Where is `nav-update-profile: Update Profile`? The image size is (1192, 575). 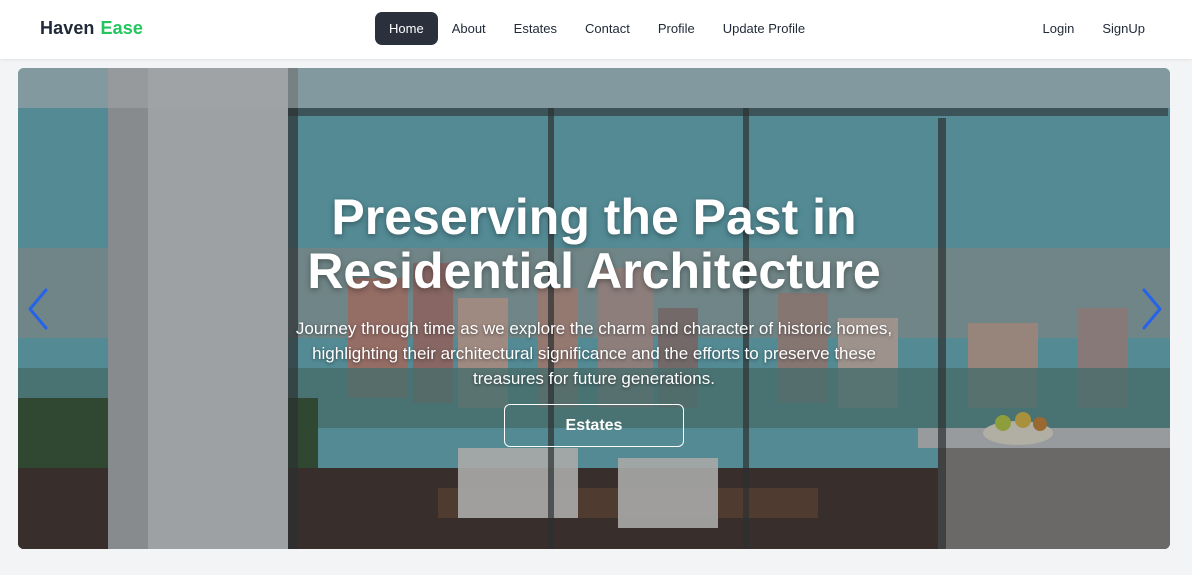
nav-update-profile: Update Profile is located at coordinates (764, 28).